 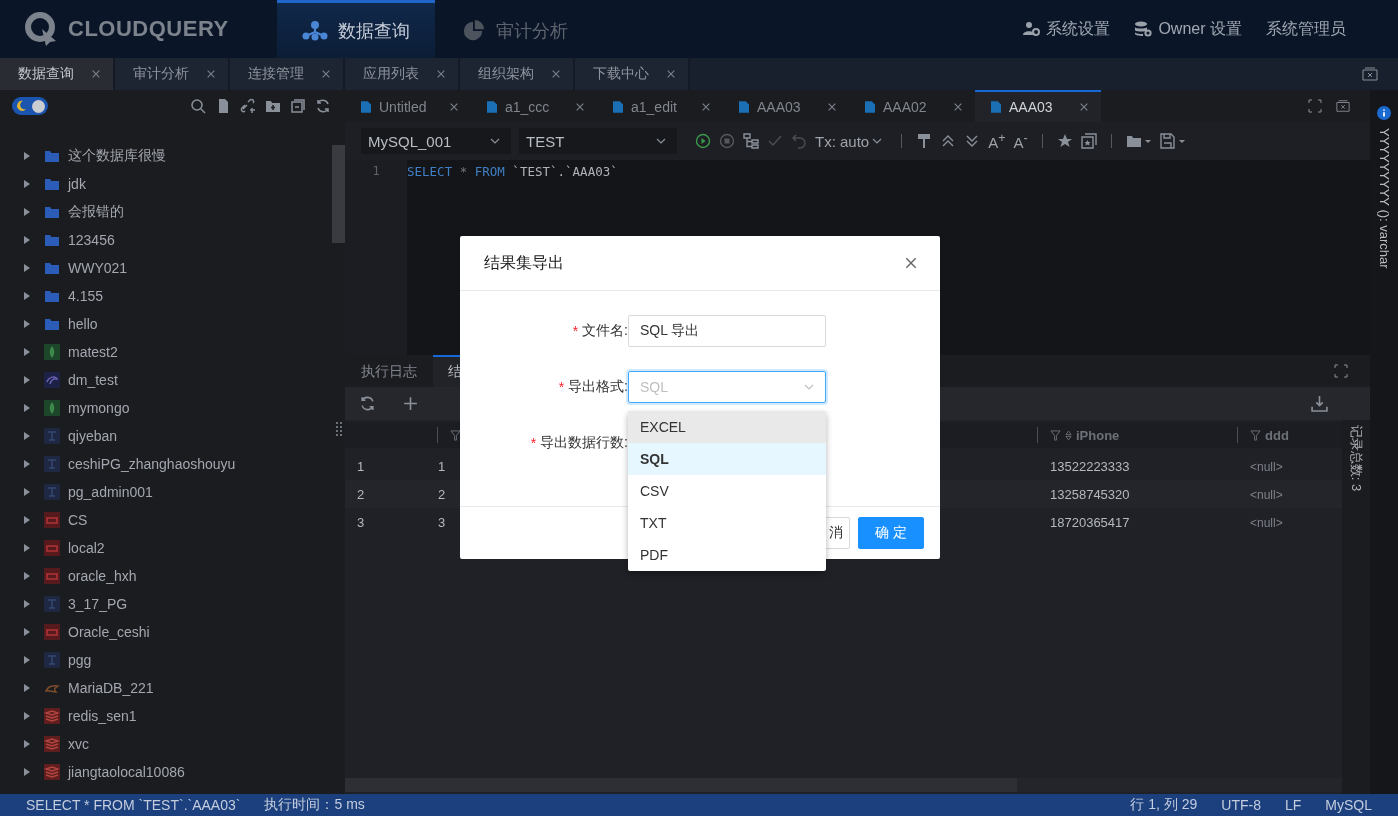 I want to click on tree-item: pgg, so click(x=80, y=660).